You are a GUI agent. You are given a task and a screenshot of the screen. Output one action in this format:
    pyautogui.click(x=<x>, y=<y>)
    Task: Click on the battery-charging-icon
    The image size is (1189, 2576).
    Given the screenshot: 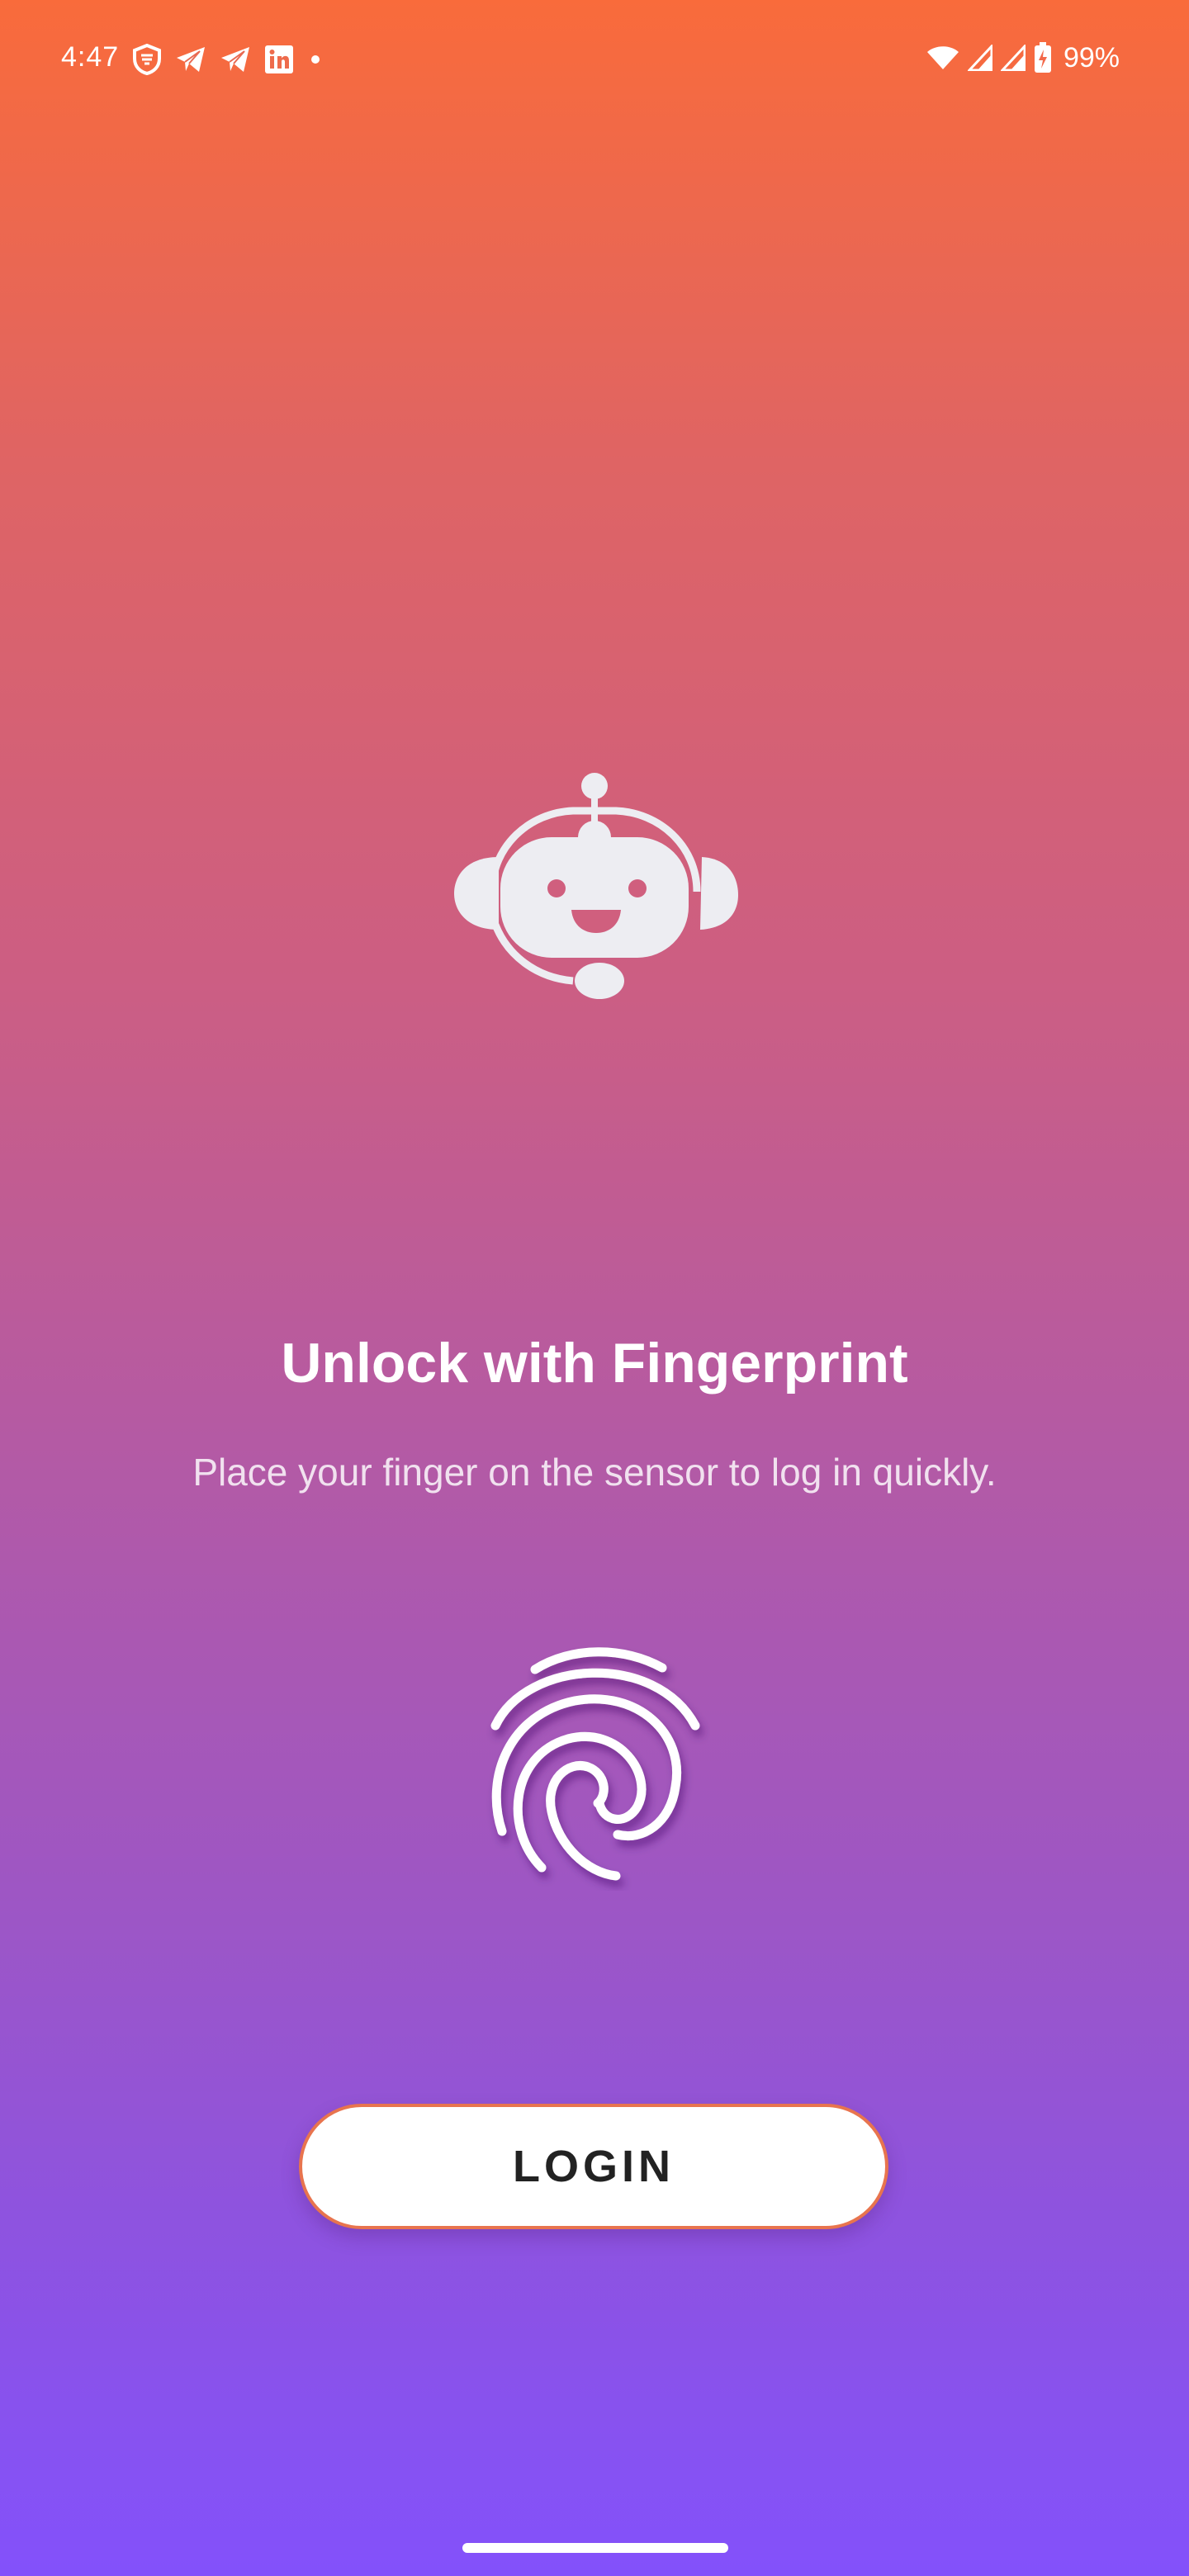 What is the action you would take?
    pyautogui.click(x=1042, y=57)
    